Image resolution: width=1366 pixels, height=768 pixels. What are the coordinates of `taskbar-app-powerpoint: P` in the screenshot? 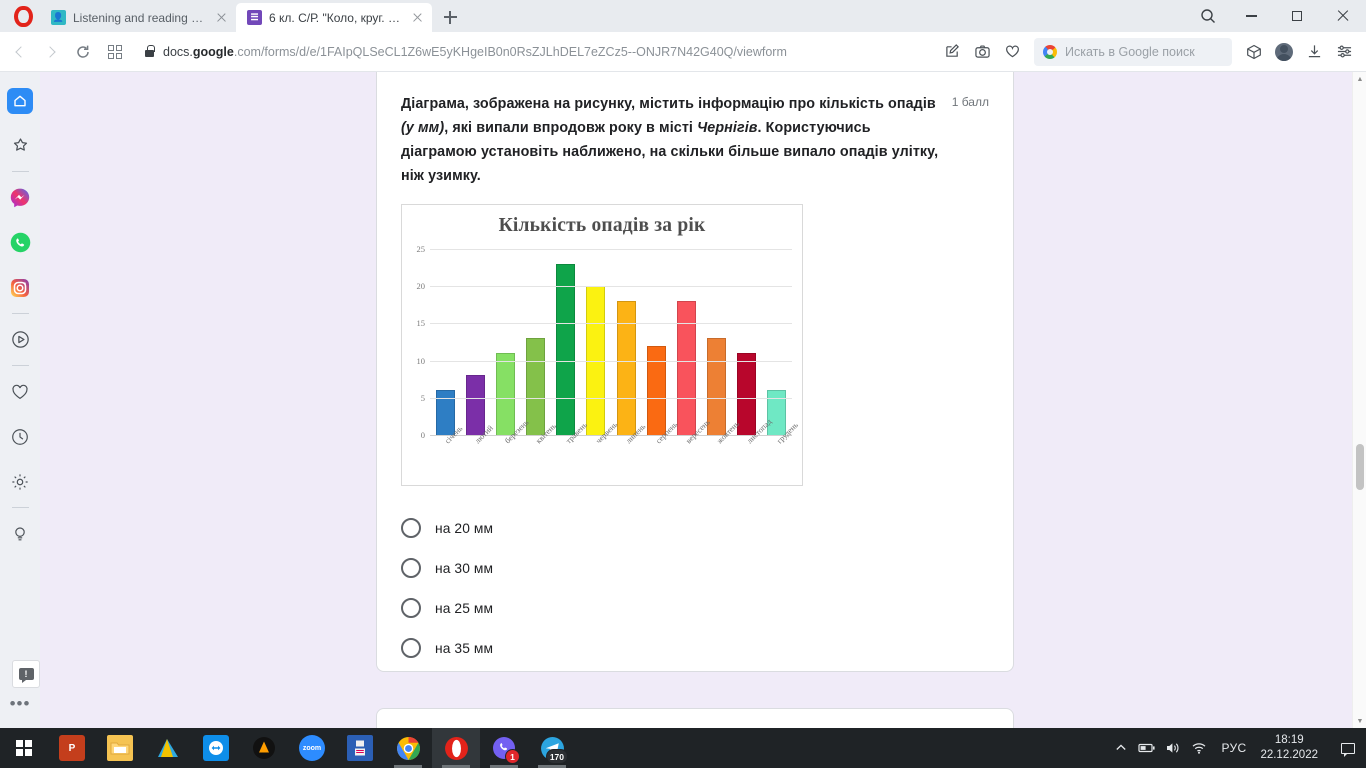 It's located at (72, 748).